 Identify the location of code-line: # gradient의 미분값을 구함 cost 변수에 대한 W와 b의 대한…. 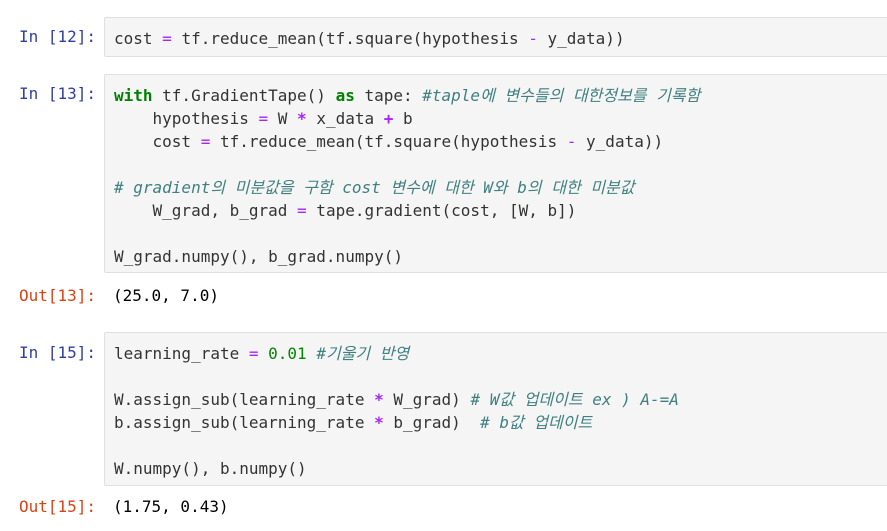
(374, 187).